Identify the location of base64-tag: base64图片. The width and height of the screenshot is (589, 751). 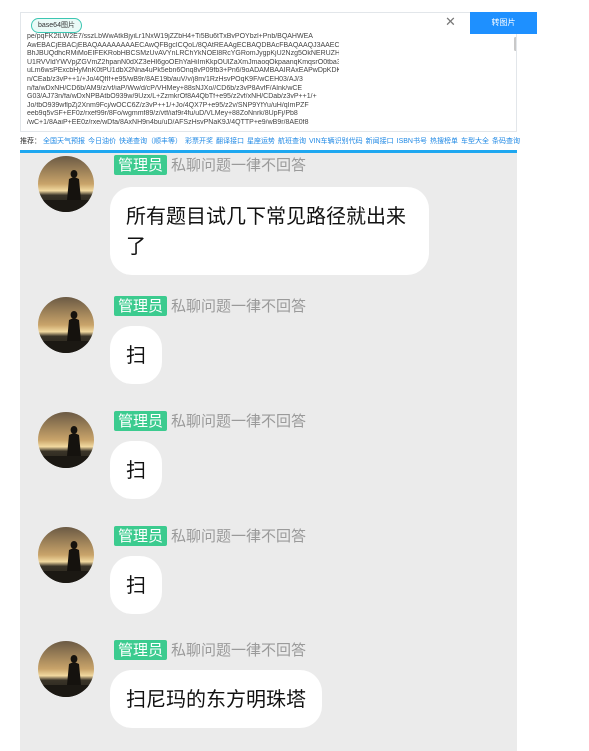
(56, 25).